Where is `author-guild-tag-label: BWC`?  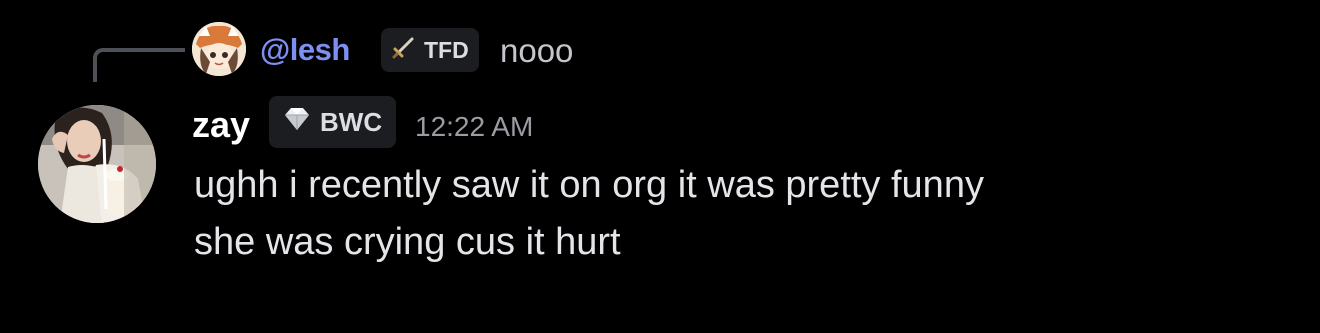 author-guild-tag-label: BWC is located at coordinates (351, 121).